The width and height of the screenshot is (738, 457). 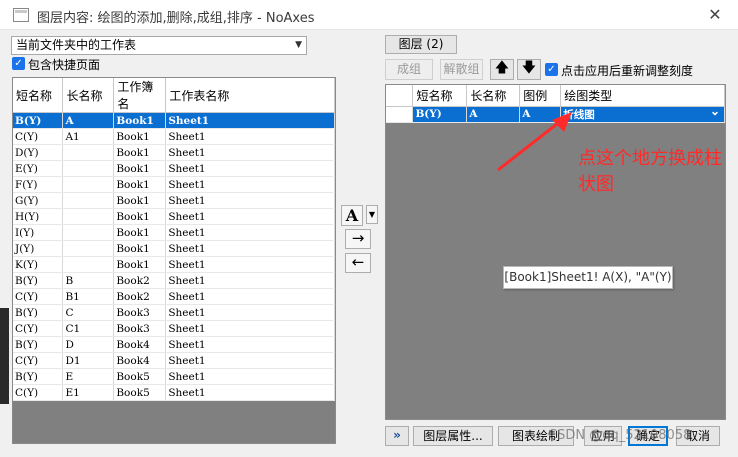 I want to click on table-row: B(Y) C Book3 Sheet1, so click(x=174, y=312).